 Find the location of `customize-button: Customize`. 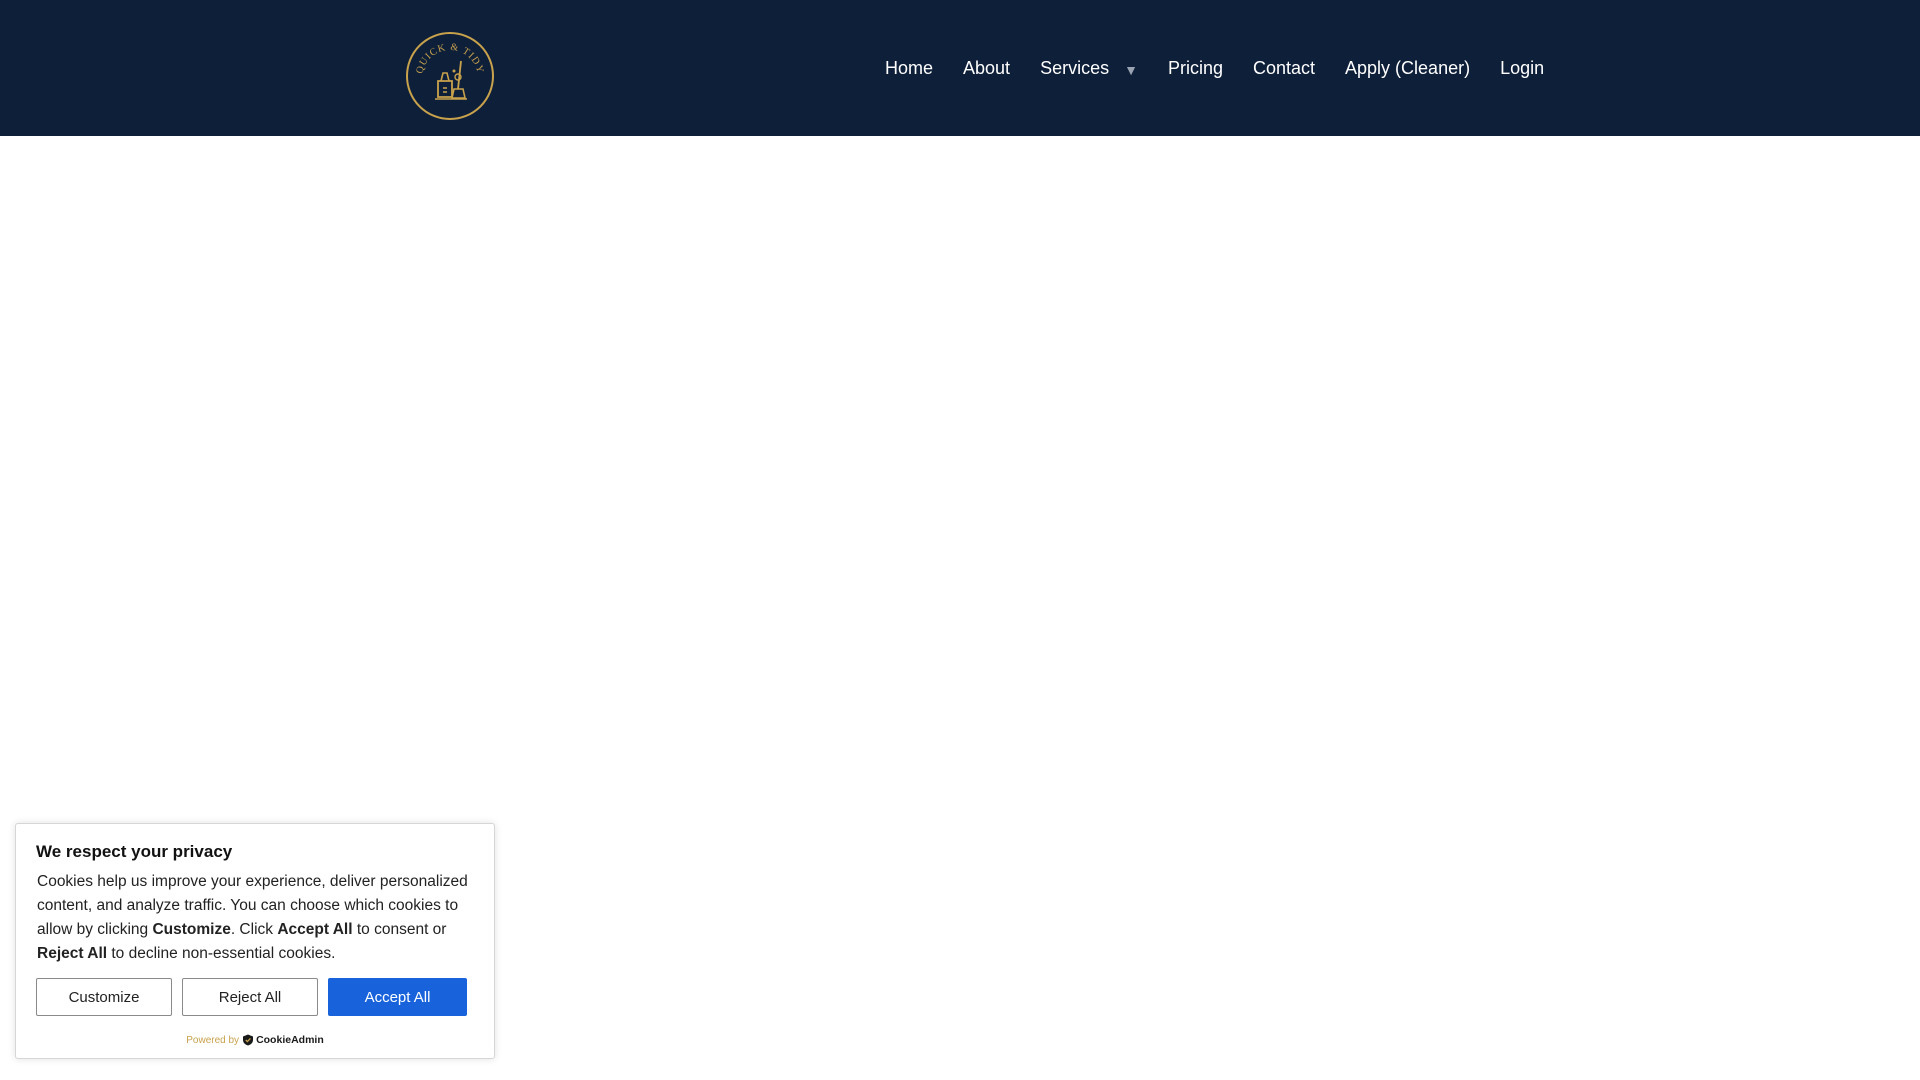

customize-button: Customize is located at coordinates (104, 997).